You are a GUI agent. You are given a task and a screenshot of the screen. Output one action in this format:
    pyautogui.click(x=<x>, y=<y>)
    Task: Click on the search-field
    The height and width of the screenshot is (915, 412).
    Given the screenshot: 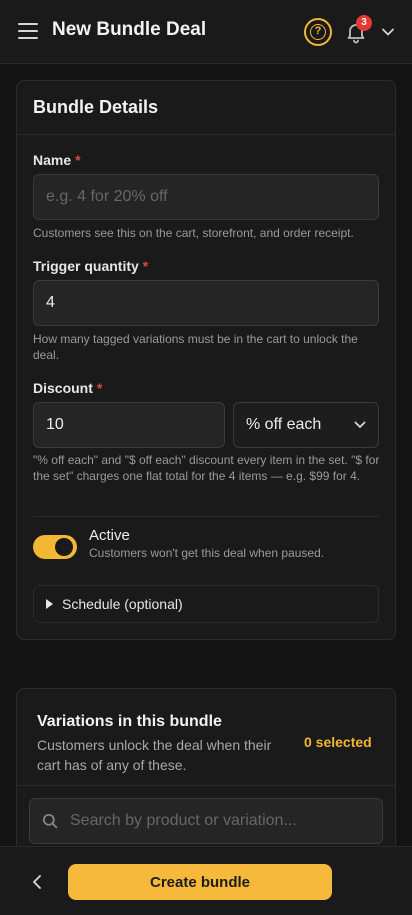 What is the action you would take?
    pyautogui.click(x=206, y=821)
    